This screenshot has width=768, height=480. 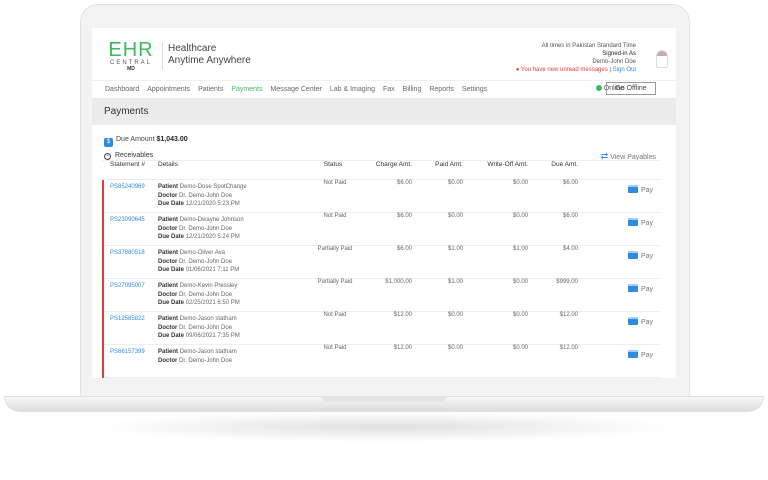 What do you see at coordinates (570, 216) in the screenshot?
I see `due-cell: $6.00` at bounding box center [570, 216].